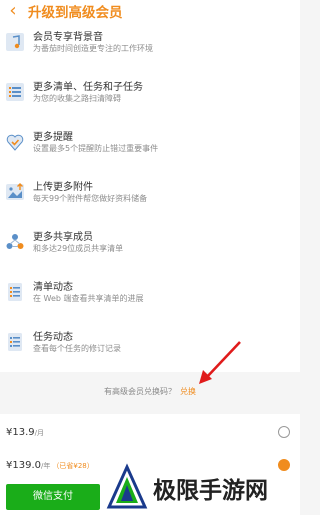  What do you see at coordinates (88, 87) in the screenshot?
I see `feature-title: 更多清单、任务和子任务` at bounding box center [88, 87].